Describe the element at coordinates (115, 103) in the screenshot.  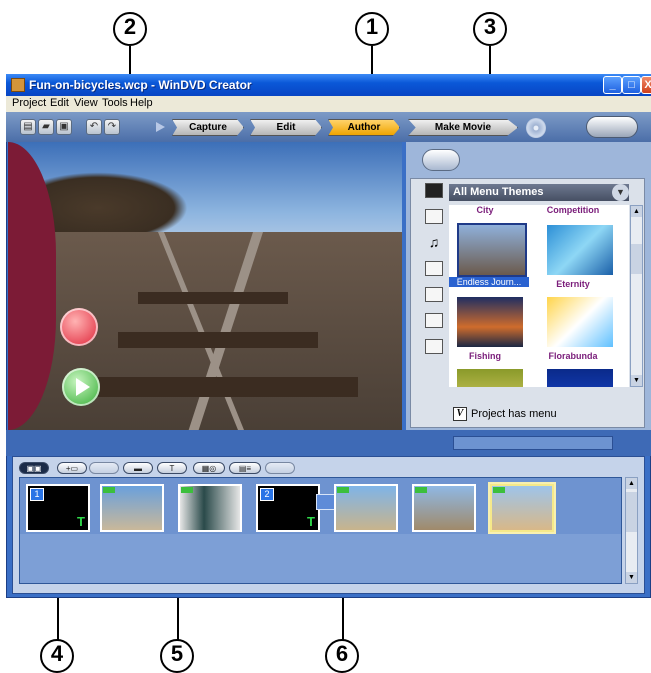
I see `menu-tools: Tools` at that location.